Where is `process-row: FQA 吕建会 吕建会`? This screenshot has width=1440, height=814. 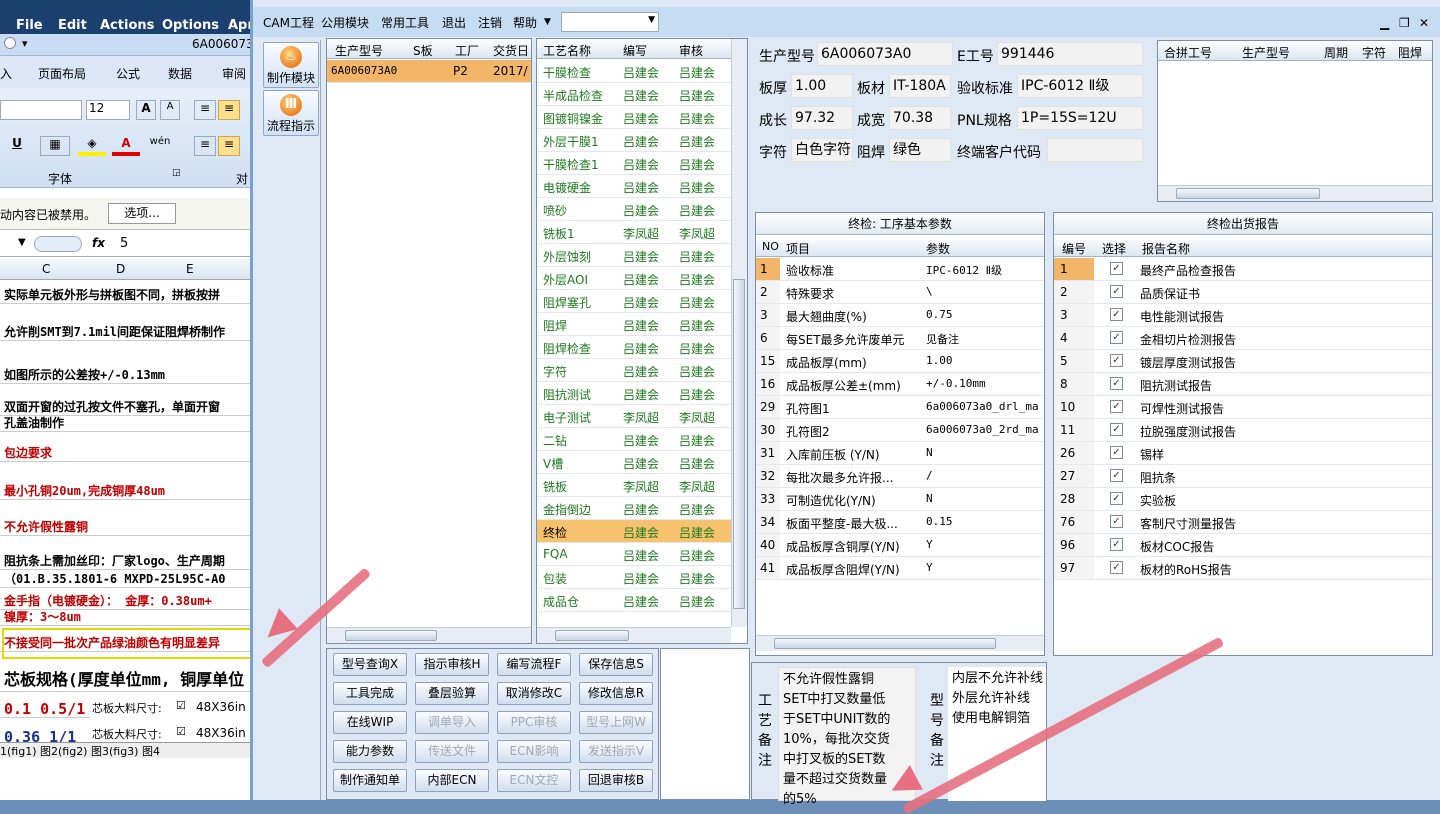
process-row: FQA 吕建会 吕建会 is located at coordinates (634, 554).